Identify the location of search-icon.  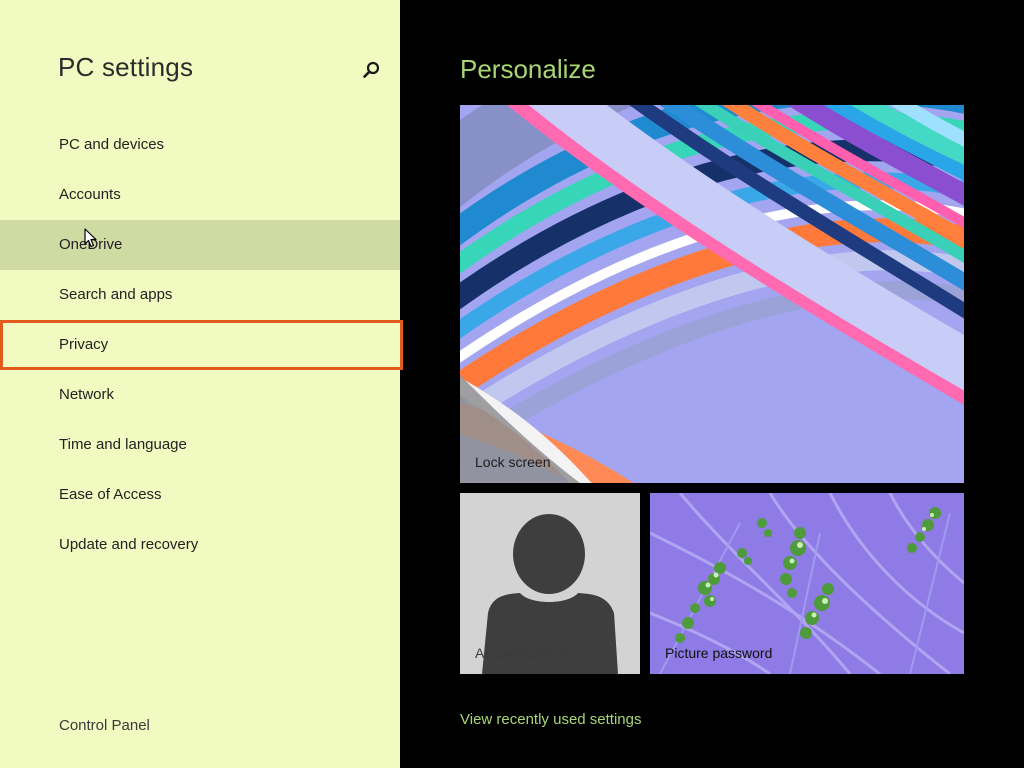
(371, 69).